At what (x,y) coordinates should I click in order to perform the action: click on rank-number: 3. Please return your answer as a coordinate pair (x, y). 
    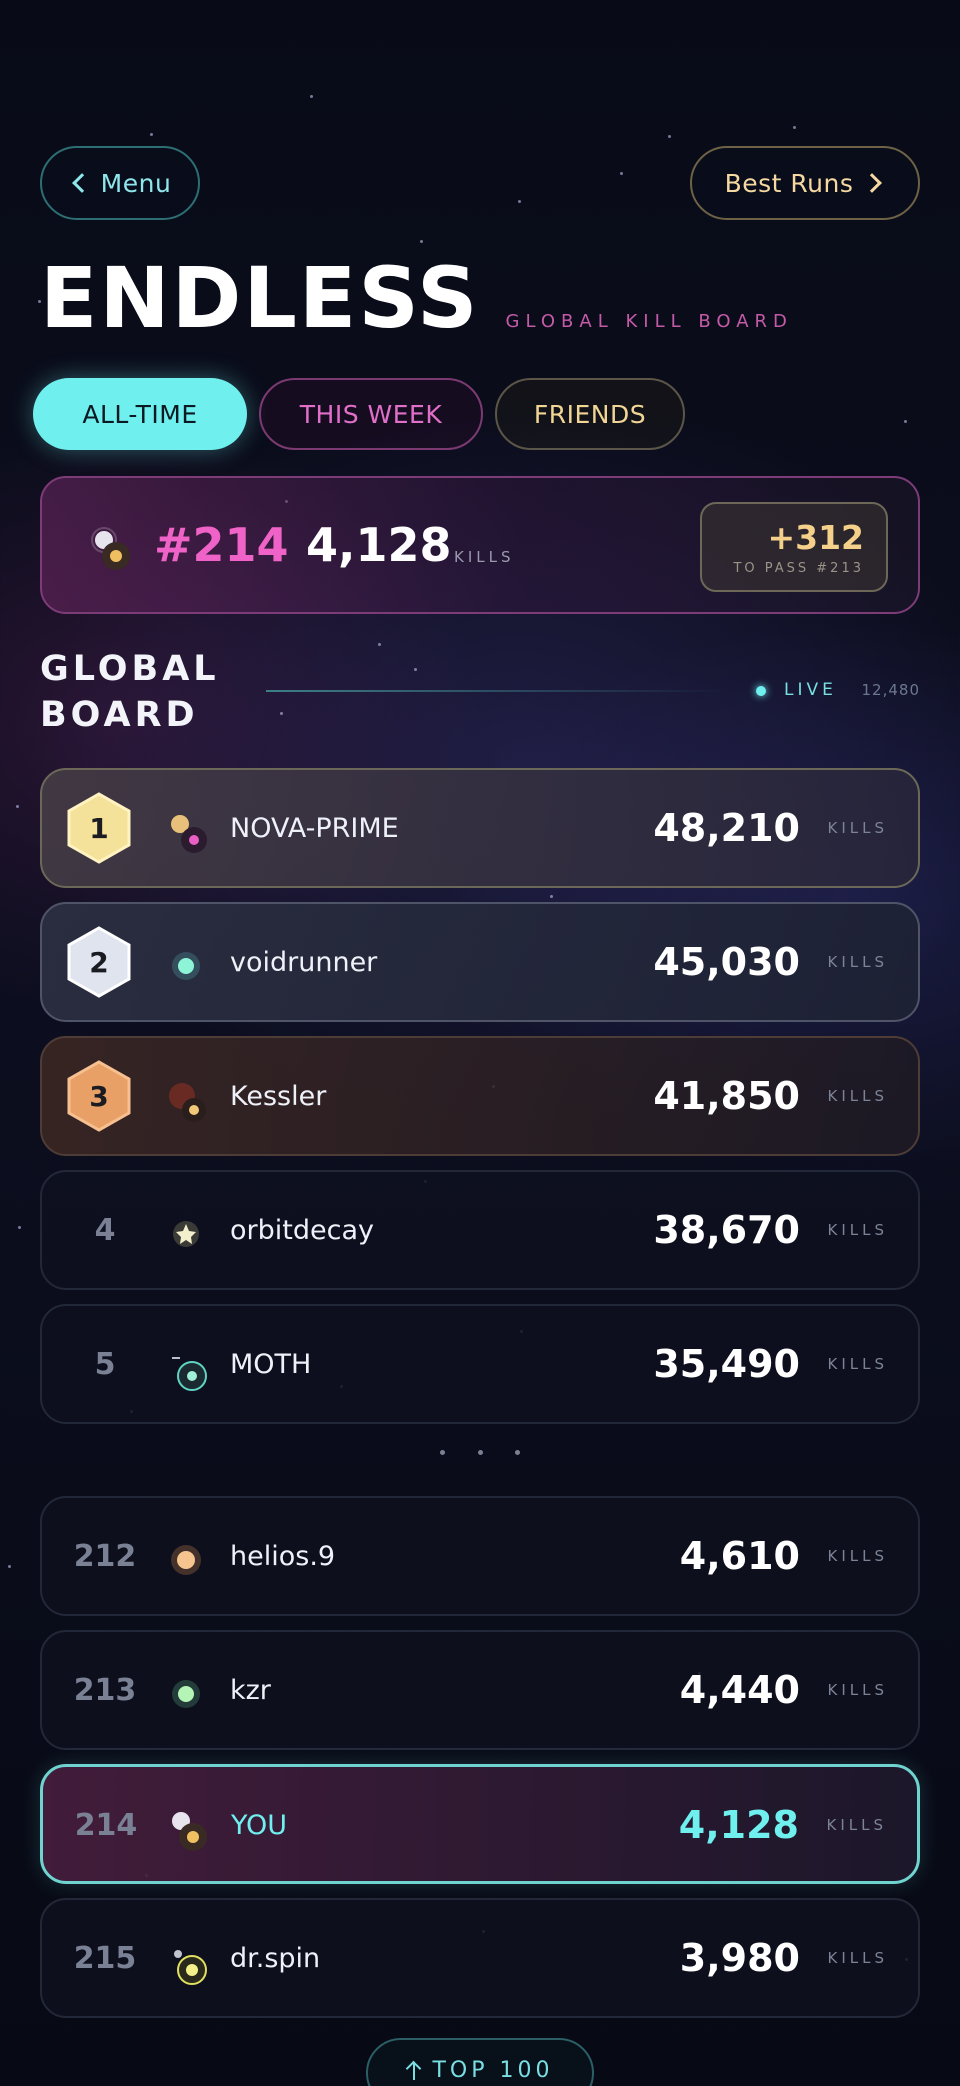
    Looking at the image, I should click on (99, 1096).